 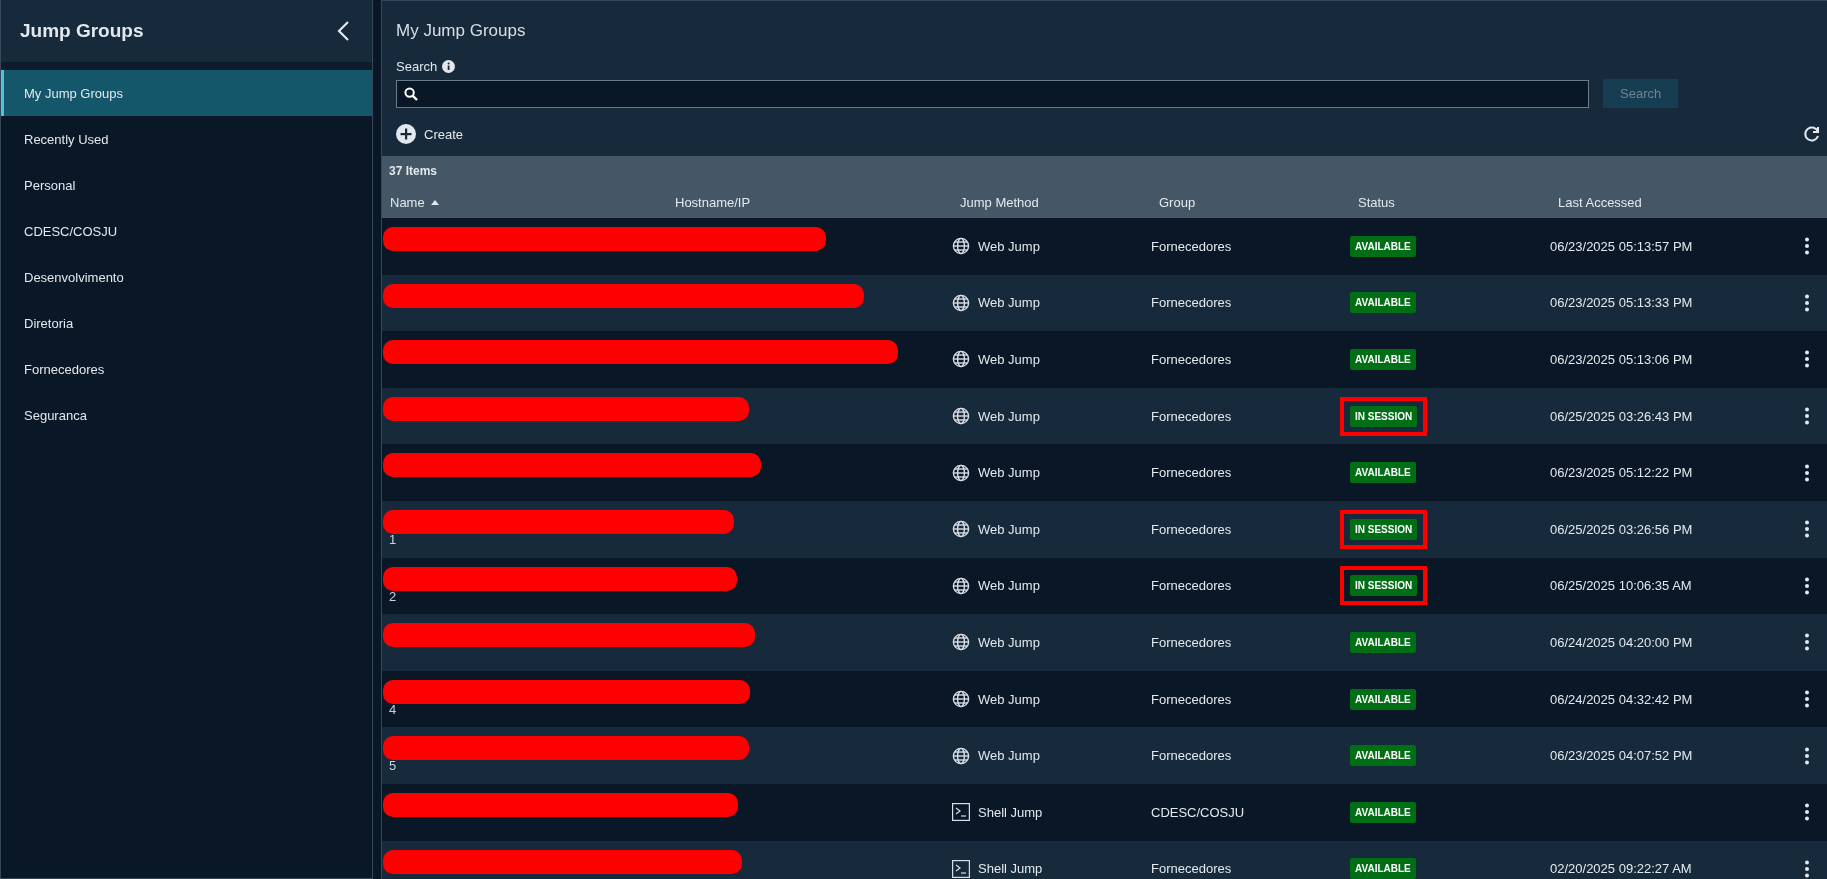 I want to click on column-header: Jump Method, so click(x=999, y=202).